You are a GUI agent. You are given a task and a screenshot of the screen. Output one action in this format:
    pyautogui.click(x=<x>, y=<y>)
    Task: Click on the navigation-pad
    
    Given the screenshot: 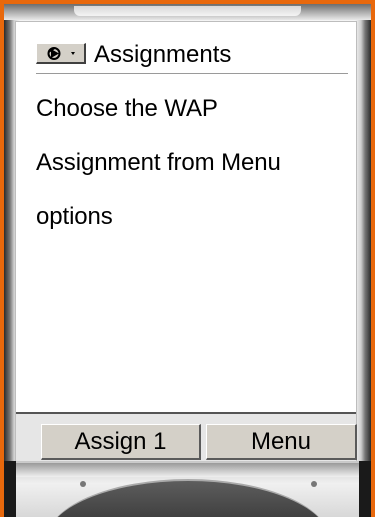 What is the action you would take?
    pyautogui.click(x=188, y=498)
    